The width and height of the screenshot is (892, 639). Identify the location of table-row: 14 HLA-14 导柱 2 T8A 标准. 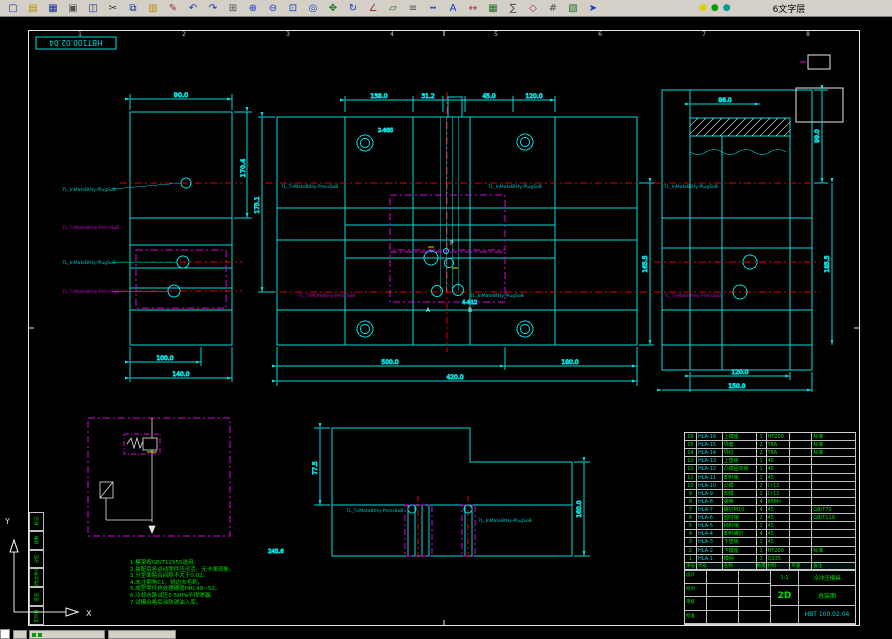
(770, 453).